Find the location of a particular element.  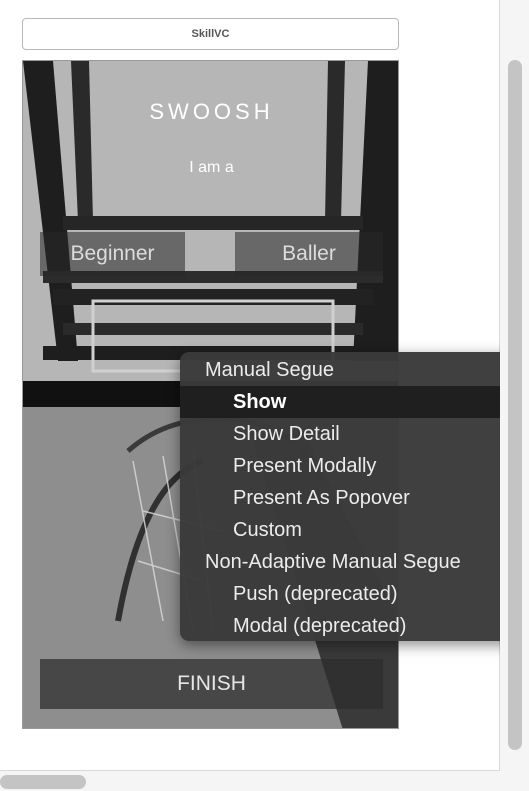

beginner-button: Beginner is located at coordinates (112, 254).